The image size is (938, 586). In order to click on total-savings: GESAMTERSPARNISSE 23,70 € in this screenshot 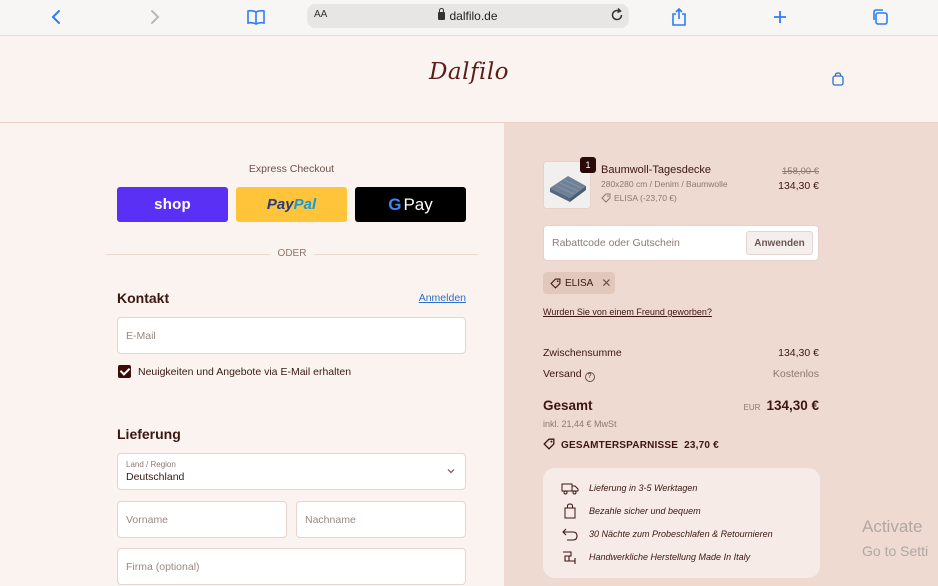, I will do `click(631, 444)`.